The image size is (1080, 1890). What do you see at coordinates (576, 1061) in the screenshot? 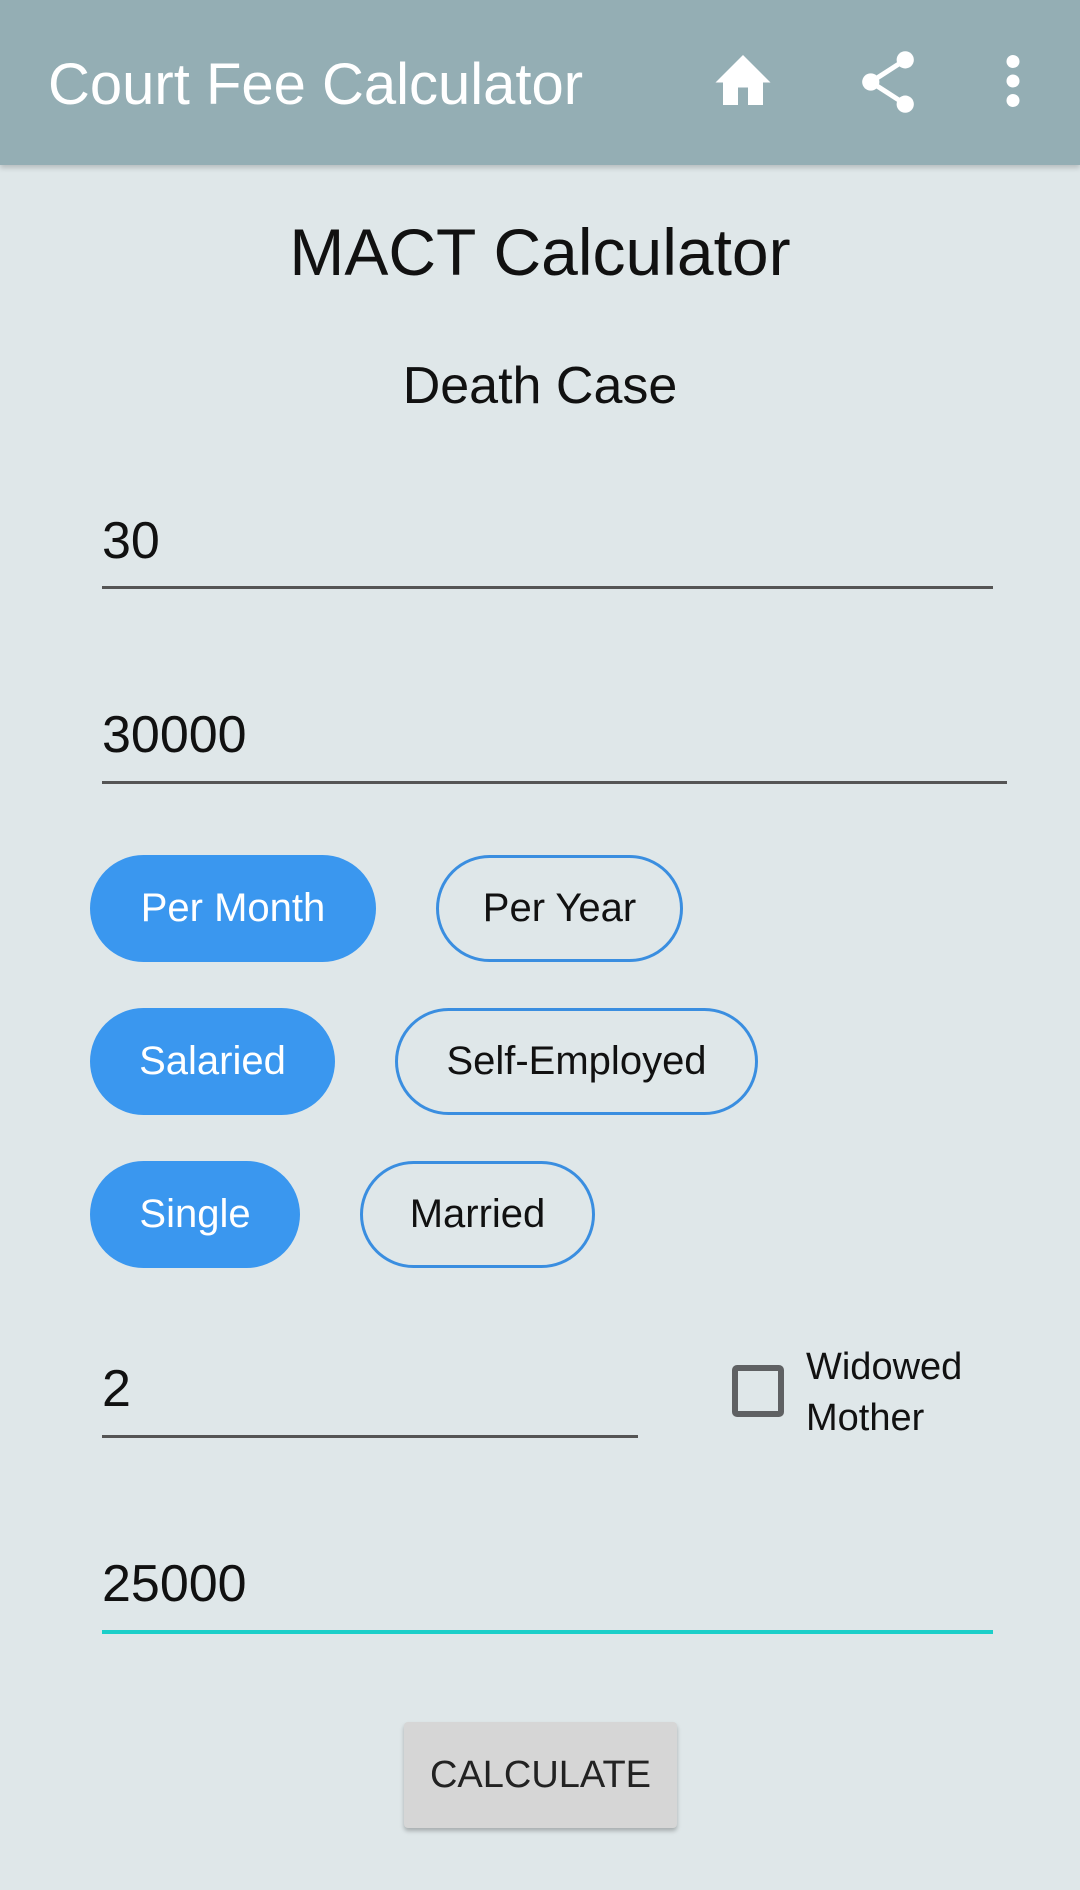
I see `self-employed-chip: Self-Employed` at bounding box center [576, 1061].